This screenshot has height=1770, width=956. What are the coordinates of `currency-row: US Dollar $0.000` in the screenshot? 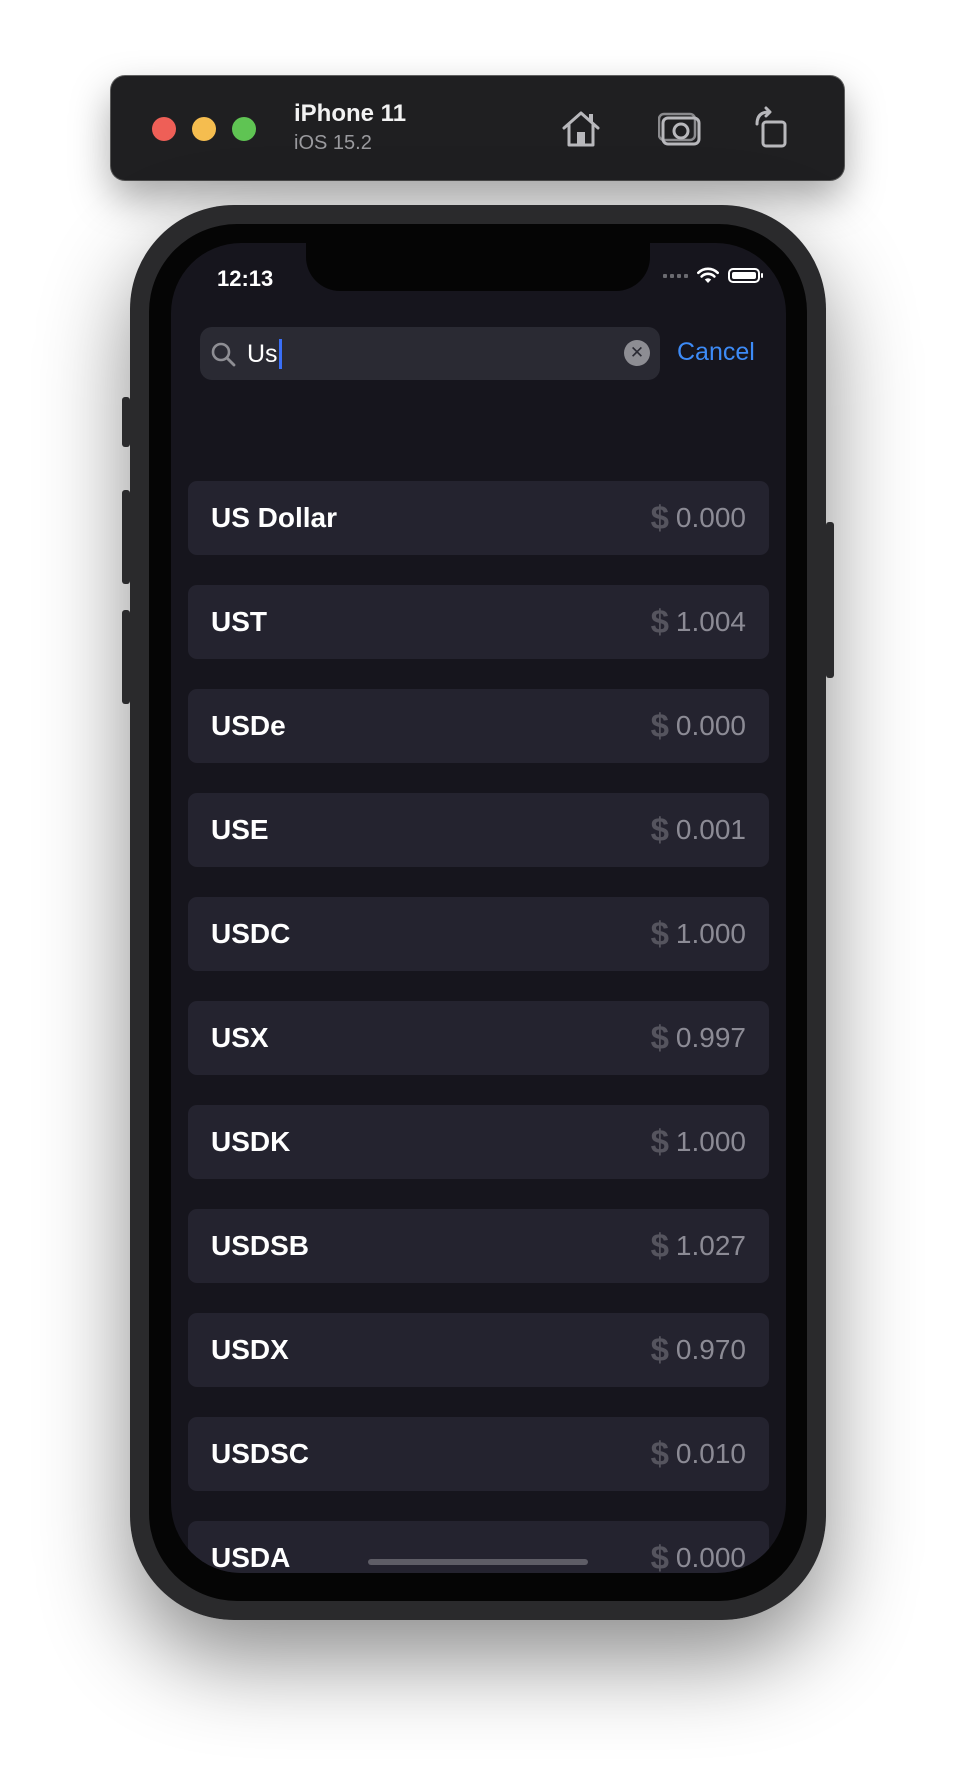 It's located at (478, 518).